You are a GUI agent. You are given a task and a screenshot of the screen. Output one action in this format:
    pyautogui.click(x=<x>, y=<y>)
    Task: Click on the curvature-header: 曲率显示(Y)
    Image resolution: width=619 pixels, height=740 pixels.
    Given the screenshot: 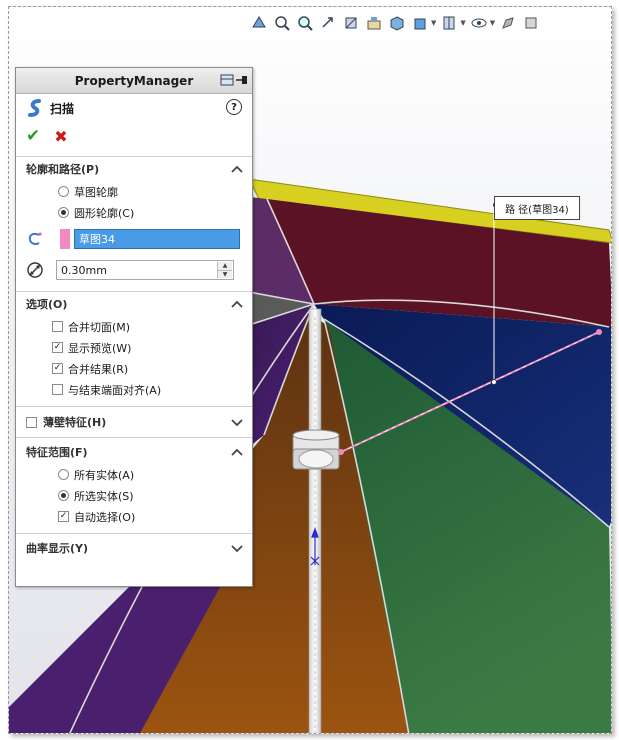 What is the action you would take?
    pyautogui.click(x=134, y=548)
    